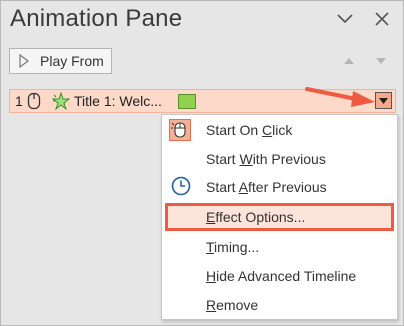 The width and height of the screenshot is (404, 326). What do you see at coordinates (279, 305) in the screenshot?
I see `menu-item-remove: Remove` at bounding box center [279, 305].